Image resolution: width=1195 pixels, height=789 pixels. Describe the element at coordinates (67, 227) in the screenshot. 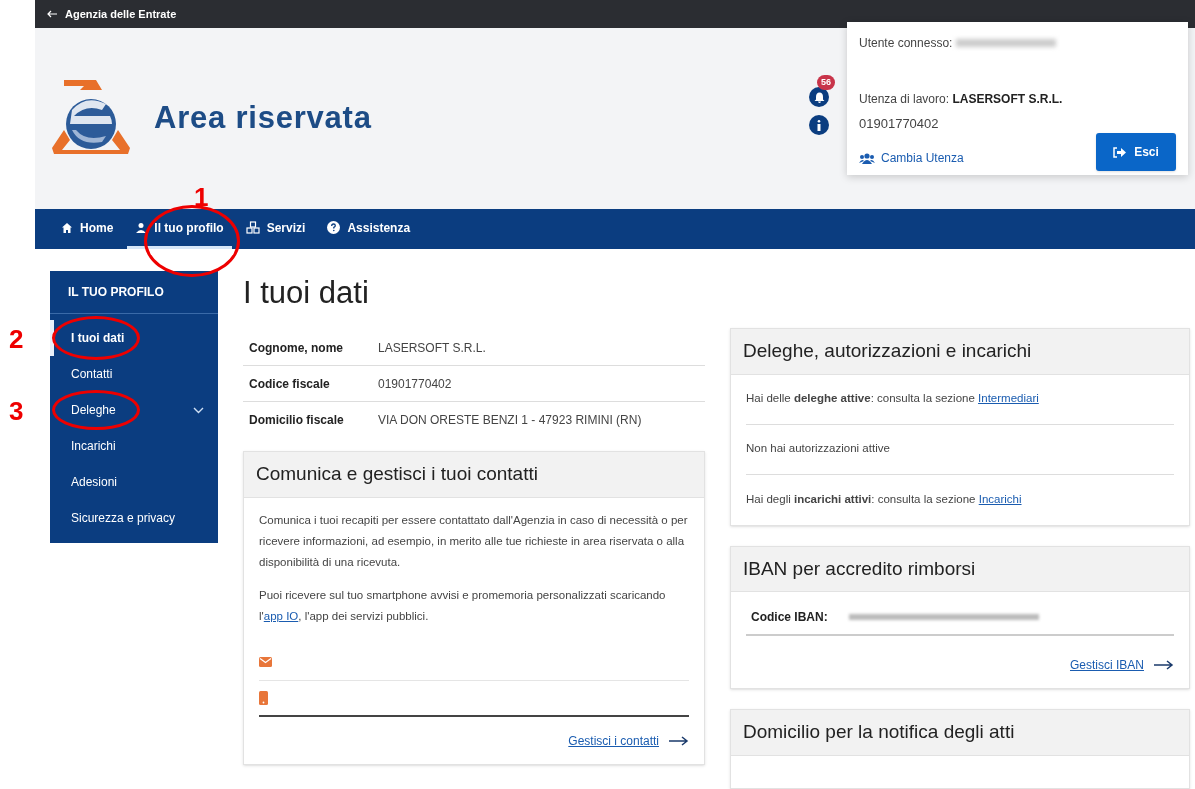

I see `home-icon` at that location.